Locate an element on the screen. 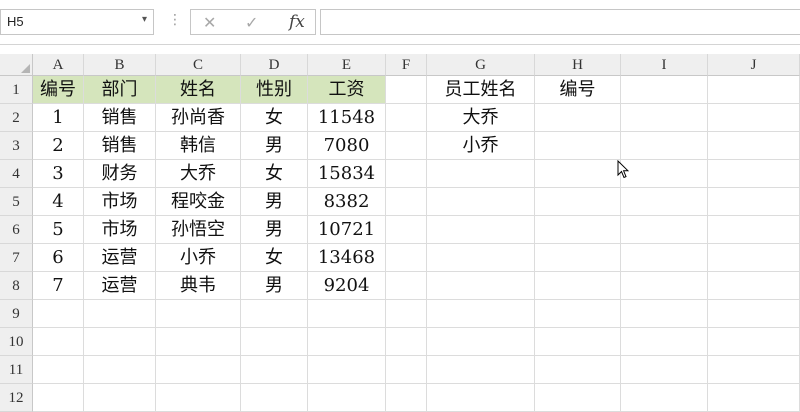 The image size is (800, 412). cell-e2: 11548 is located at coordinates (347, 118).